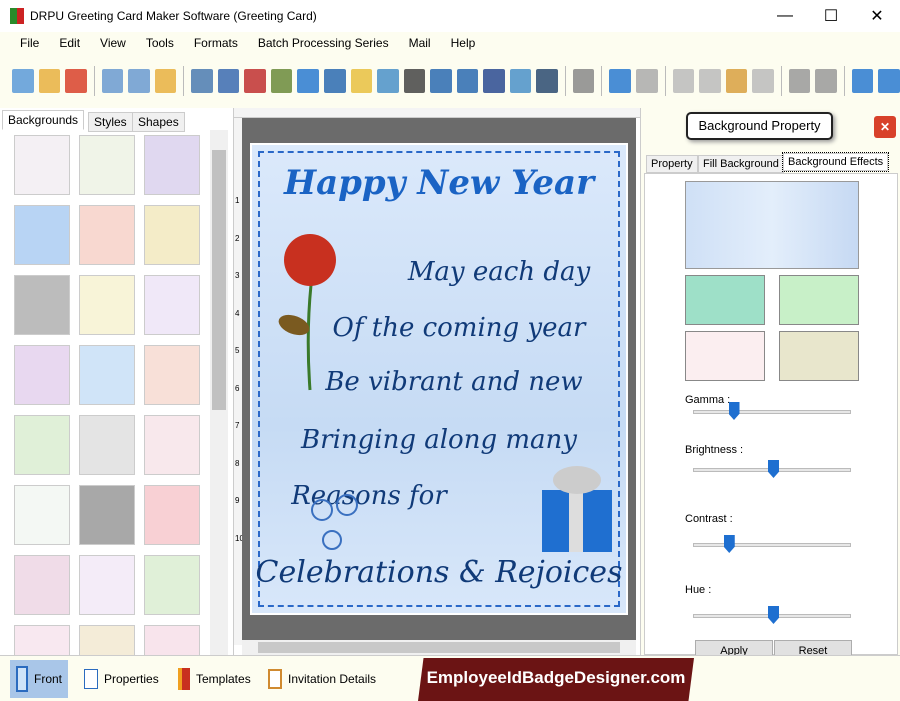 The image size is (900, 701). Describe the element at coordinates (323, 43) in the screenshot. I see `menu-batch-processing: Batch Processing Series` at that location.